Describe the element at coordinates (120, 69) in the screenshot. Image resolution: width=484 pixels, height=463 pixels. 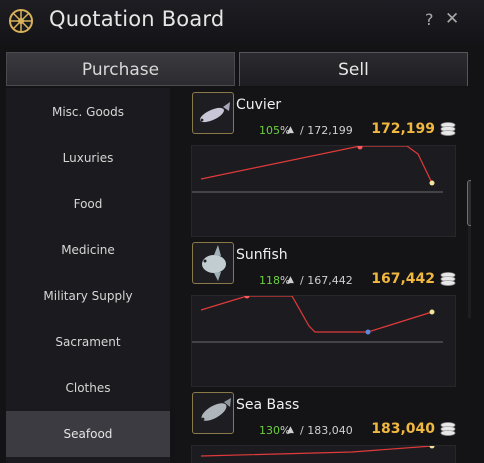
I see `tab-purchase: Purchase` at that location.